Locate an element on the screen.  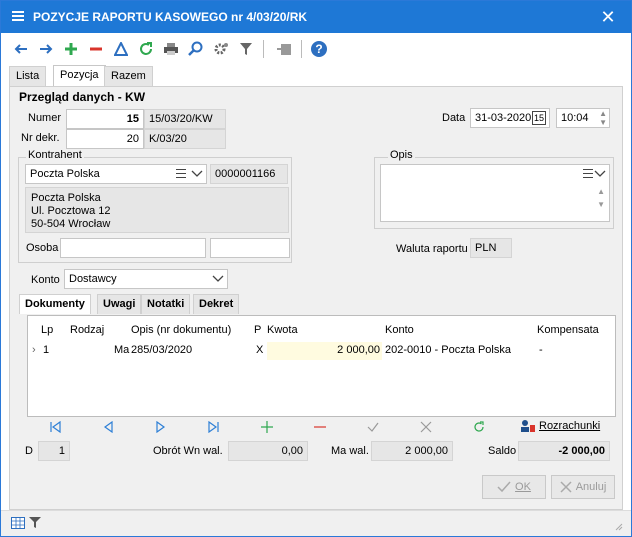
cancel-record-icon is located at coordinates (426, 427).